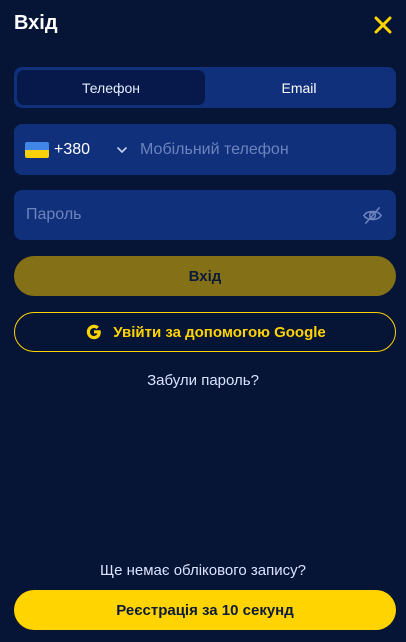 The width and height of the screenshot is (406, 642). I want to click on google-login-button: Увійти за допомогою Google, so click(205, 332).